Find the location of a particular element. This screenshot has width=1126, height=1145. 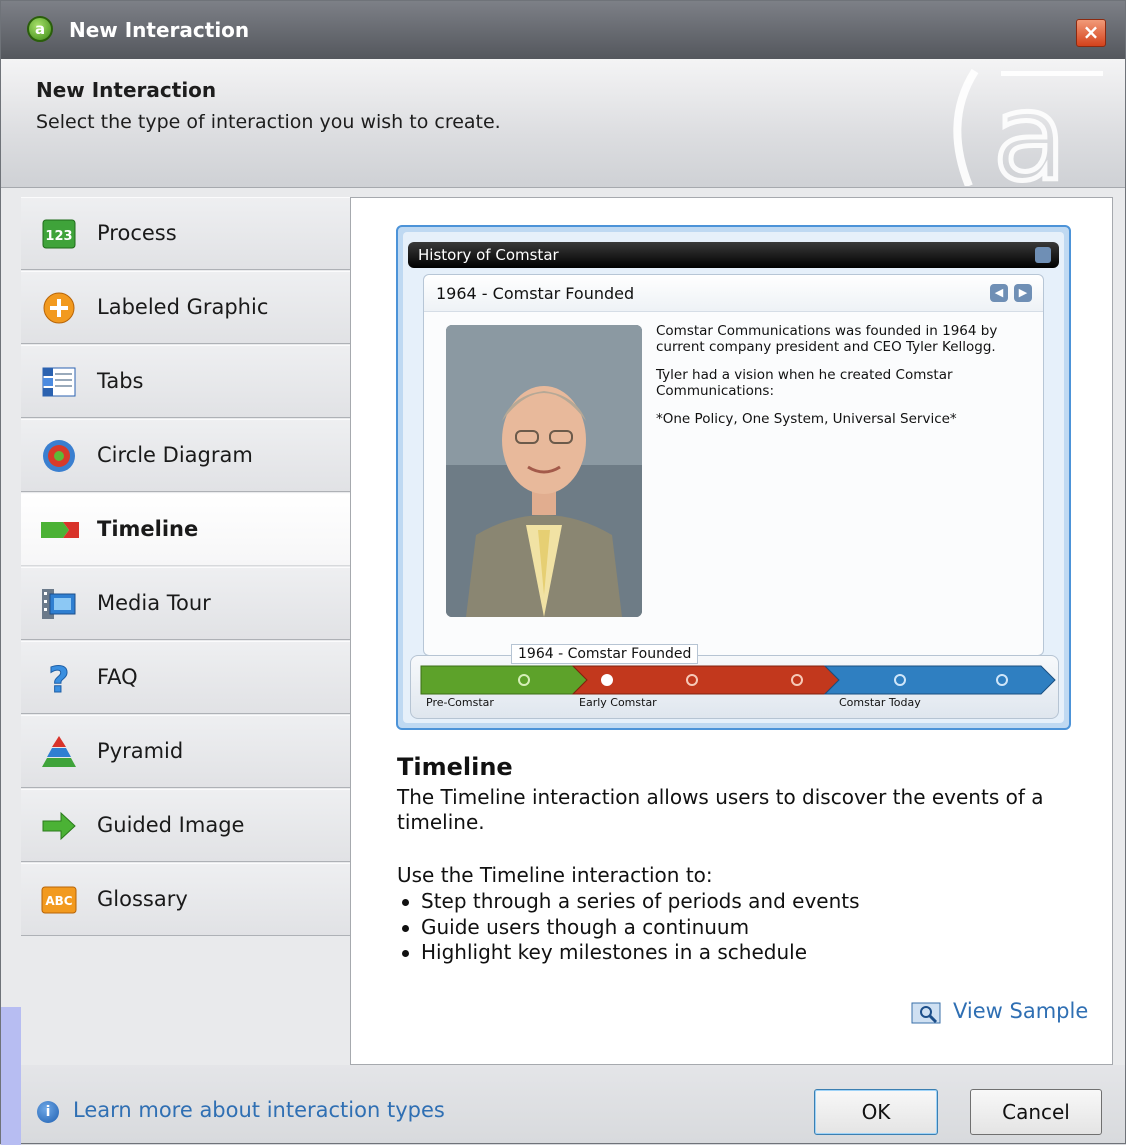

labeled-graphic-plus-icon is located at coordinates (59, 308).